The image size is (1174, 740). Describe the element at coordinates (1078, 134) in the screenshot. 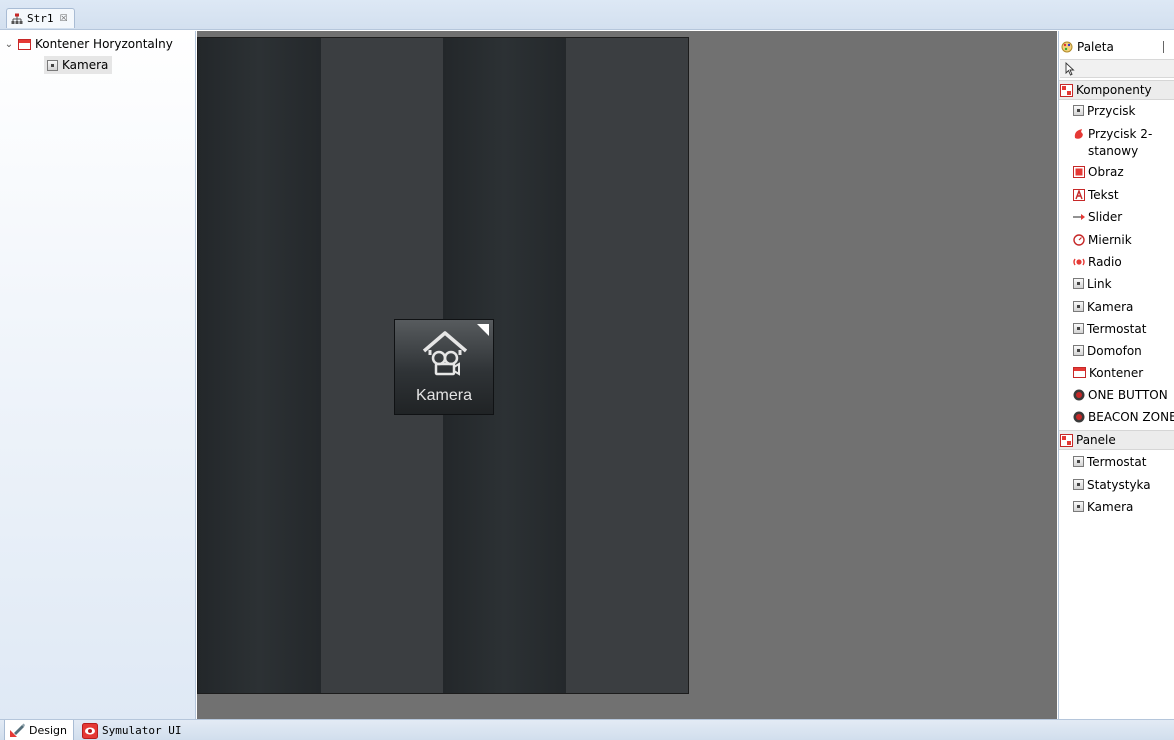

I see `toggle-button-icon` at that location.